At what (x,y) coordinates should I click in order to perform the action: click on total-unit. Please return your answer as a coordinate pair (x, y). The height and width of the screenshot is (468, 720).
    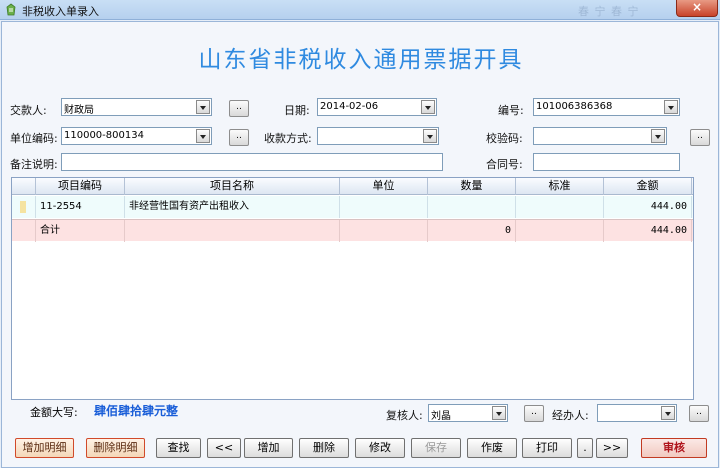
    Looking at the image, I should click on (384, 231).